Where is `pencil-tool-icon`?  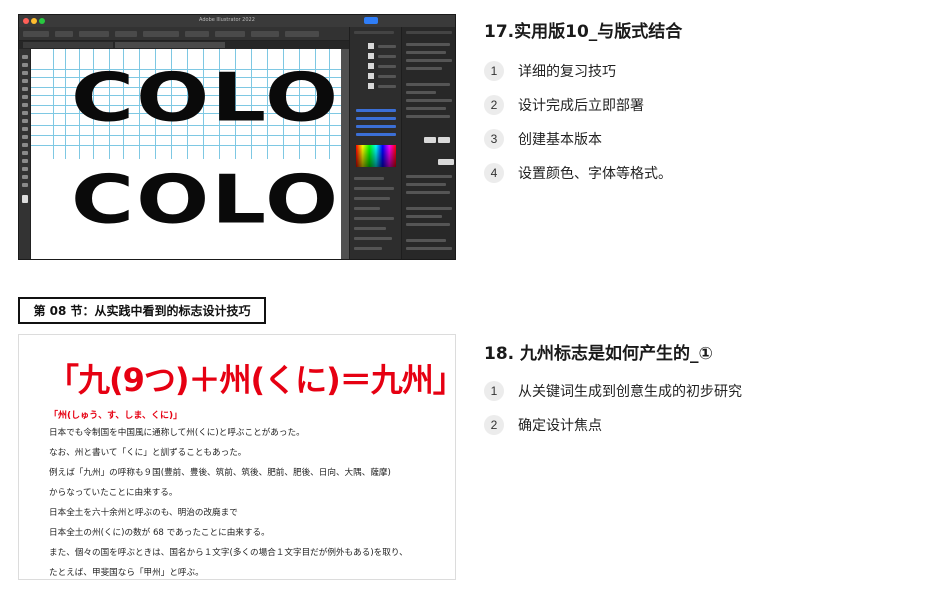 pencil-tool-icon is located at coordinates (25, 113).